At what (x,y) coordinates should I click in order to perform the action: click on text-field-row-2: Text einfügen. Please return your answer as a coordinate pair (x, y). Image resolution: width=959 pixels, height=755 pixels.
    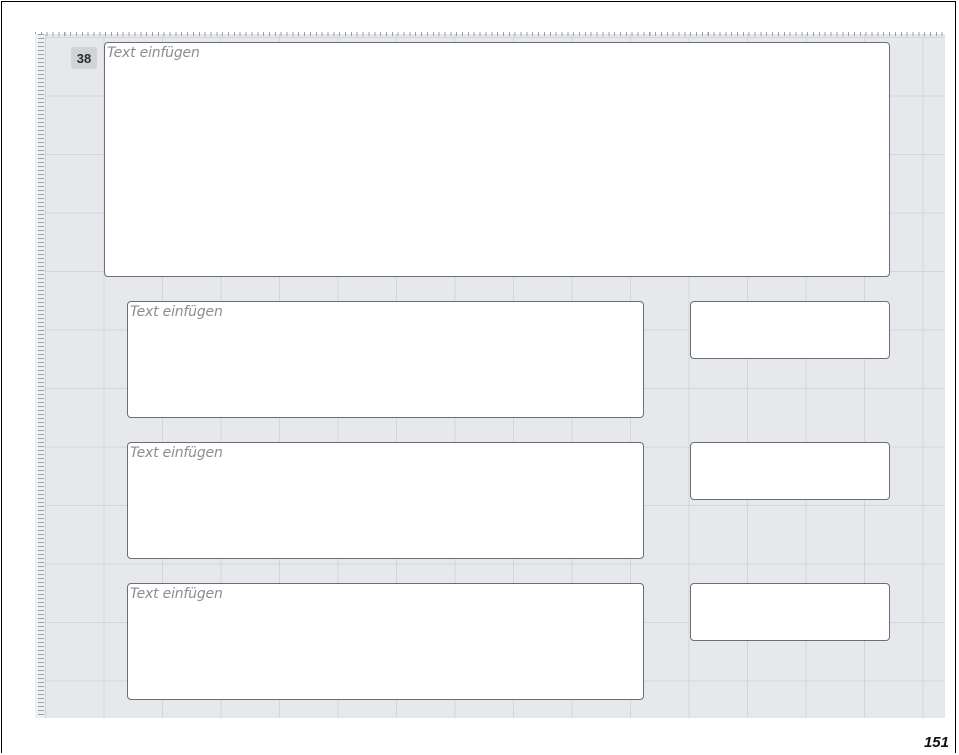
    Looking at the image, I should click on (385, 500).